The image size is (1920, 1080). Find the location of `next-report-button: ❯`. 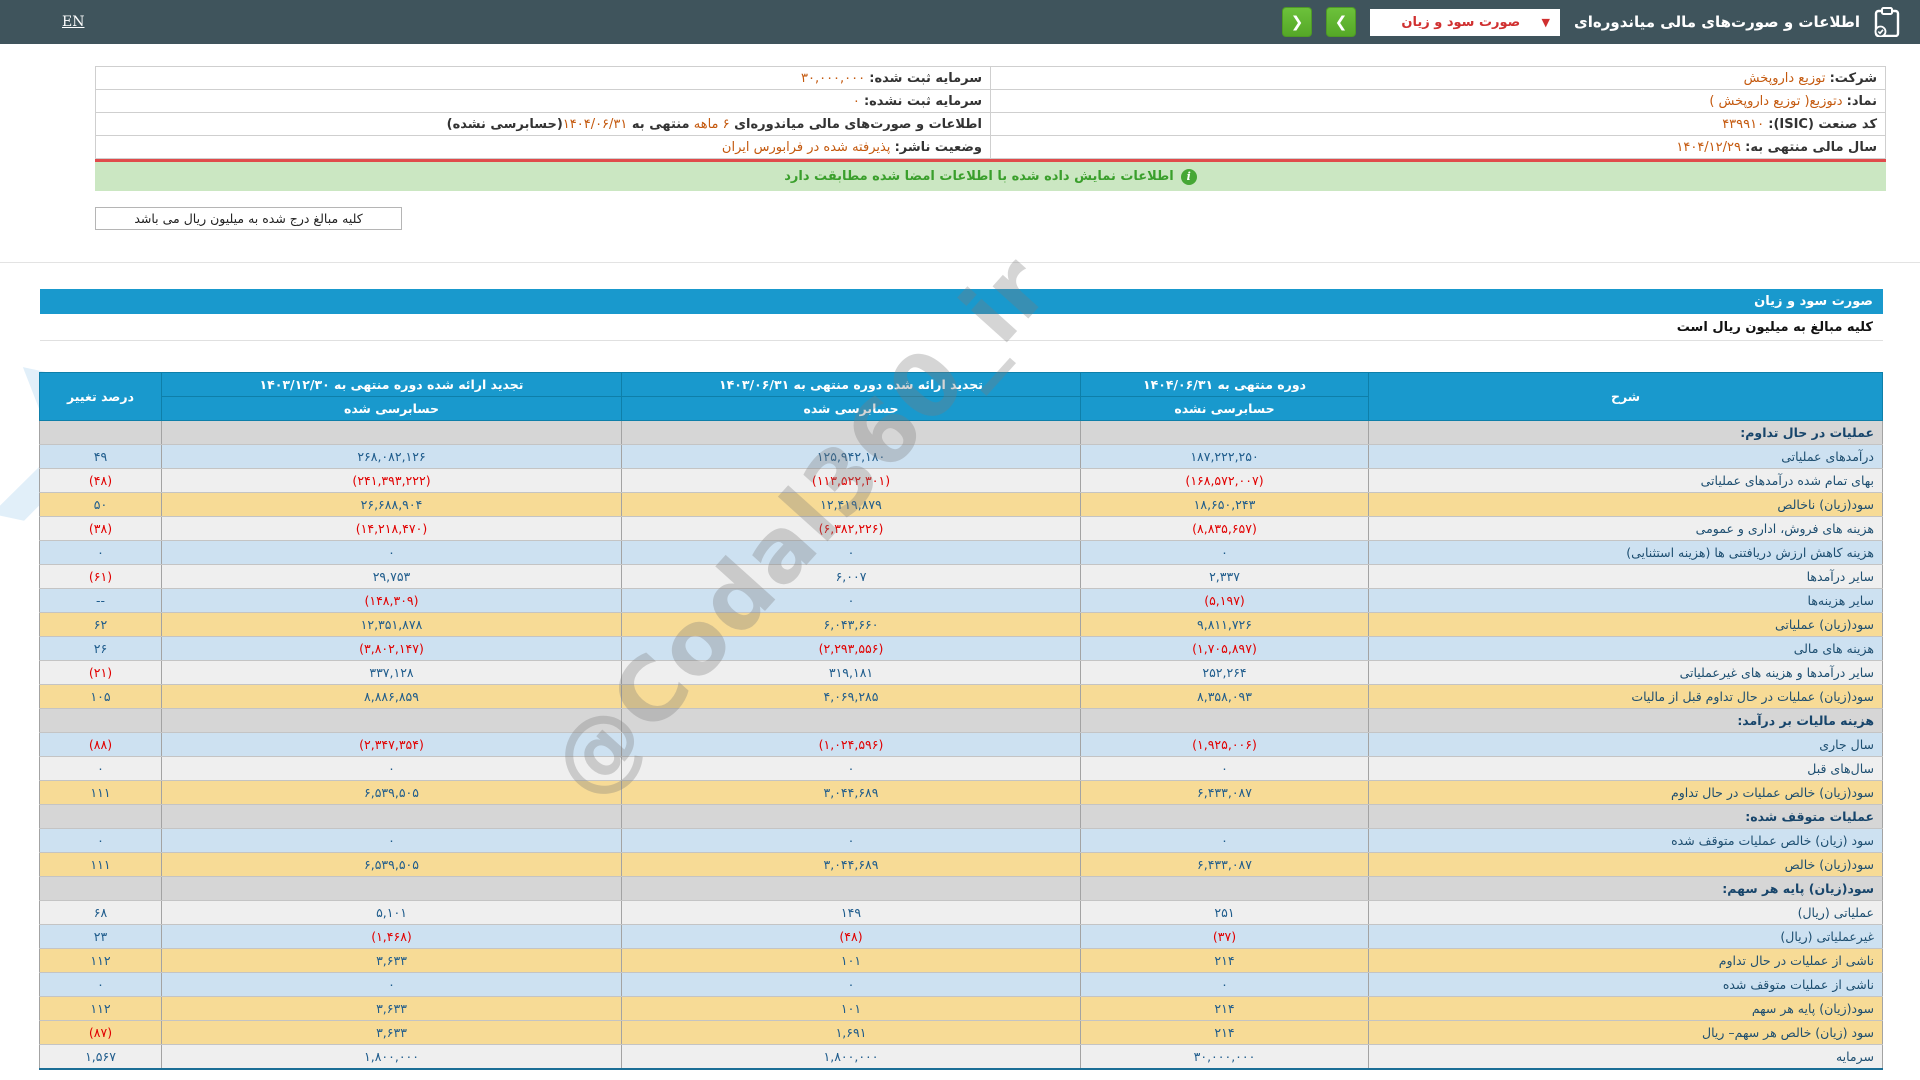

next-report-button: ❯ is located at coordinates (1341, 22).